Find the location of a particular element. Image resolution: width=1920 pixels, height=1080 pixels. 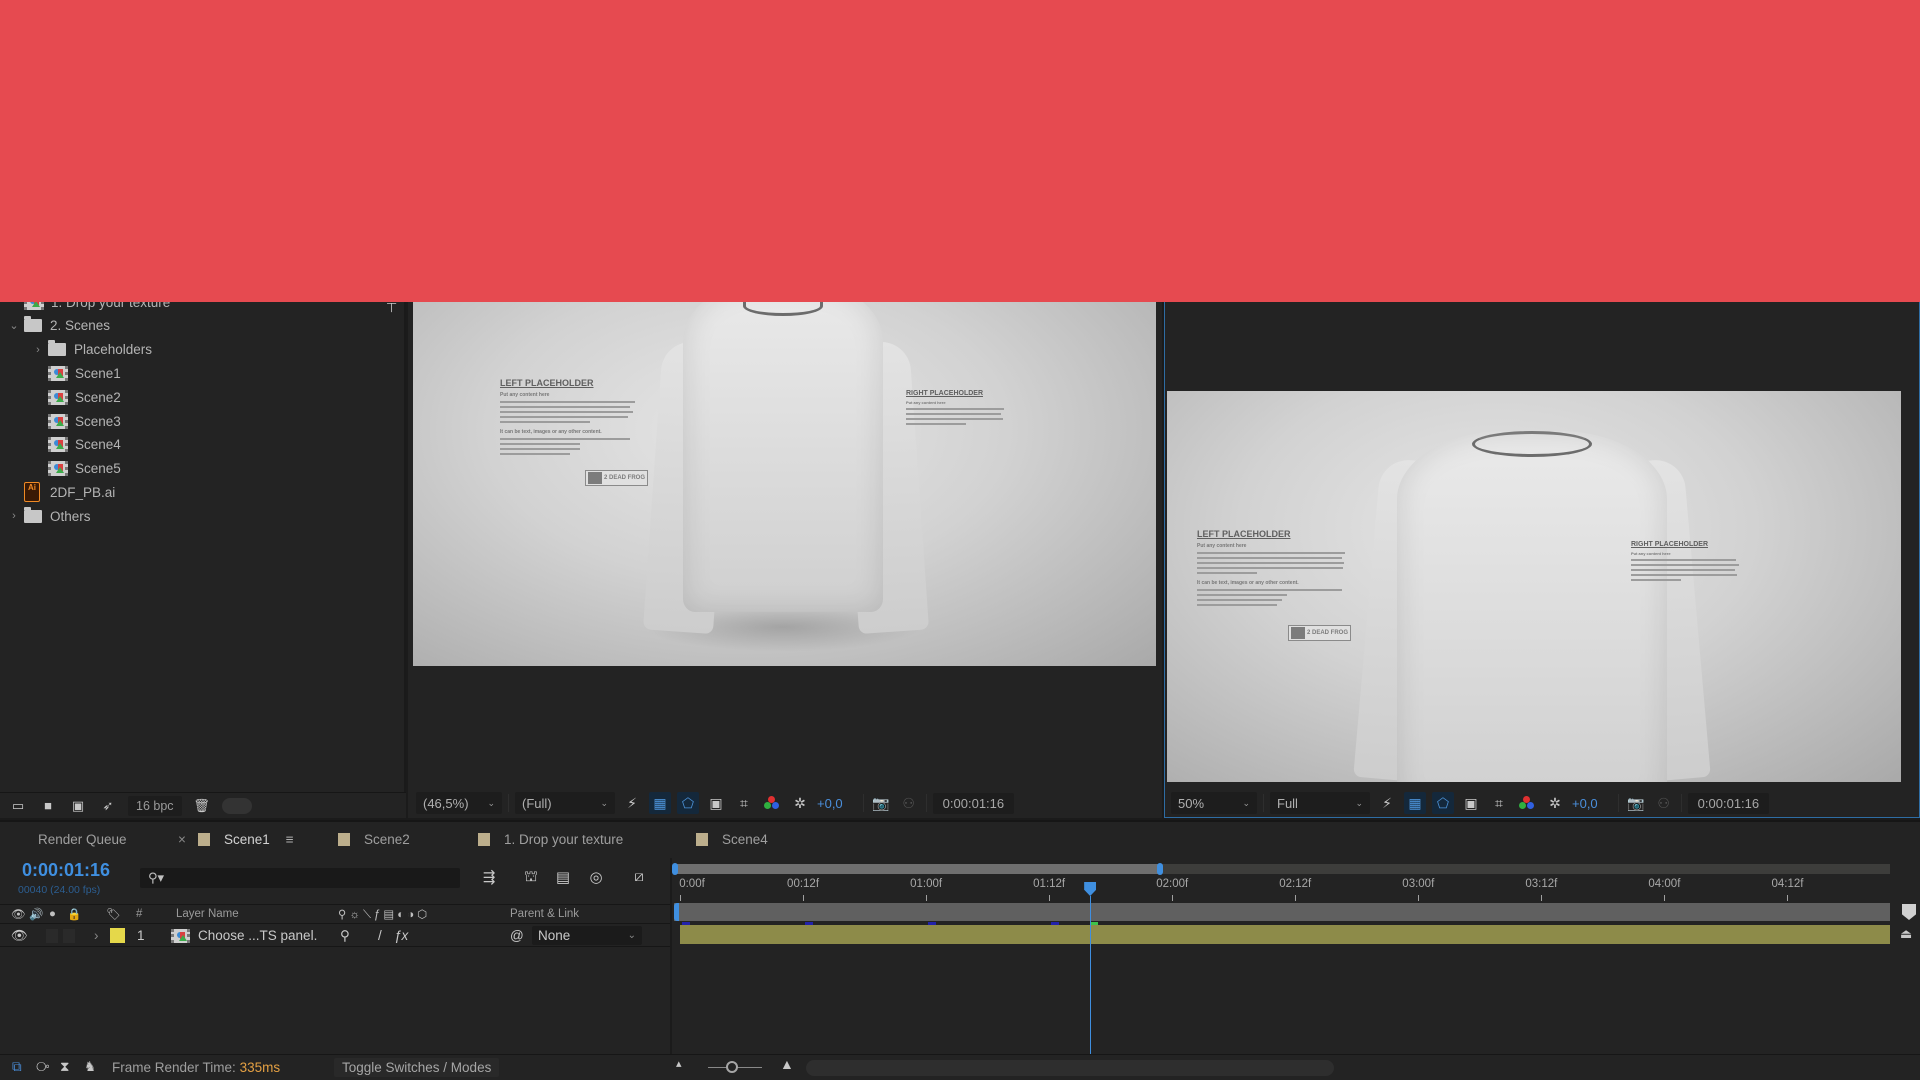

layer-name: Choose ...TS panel. is located at coordinates (257, 935).